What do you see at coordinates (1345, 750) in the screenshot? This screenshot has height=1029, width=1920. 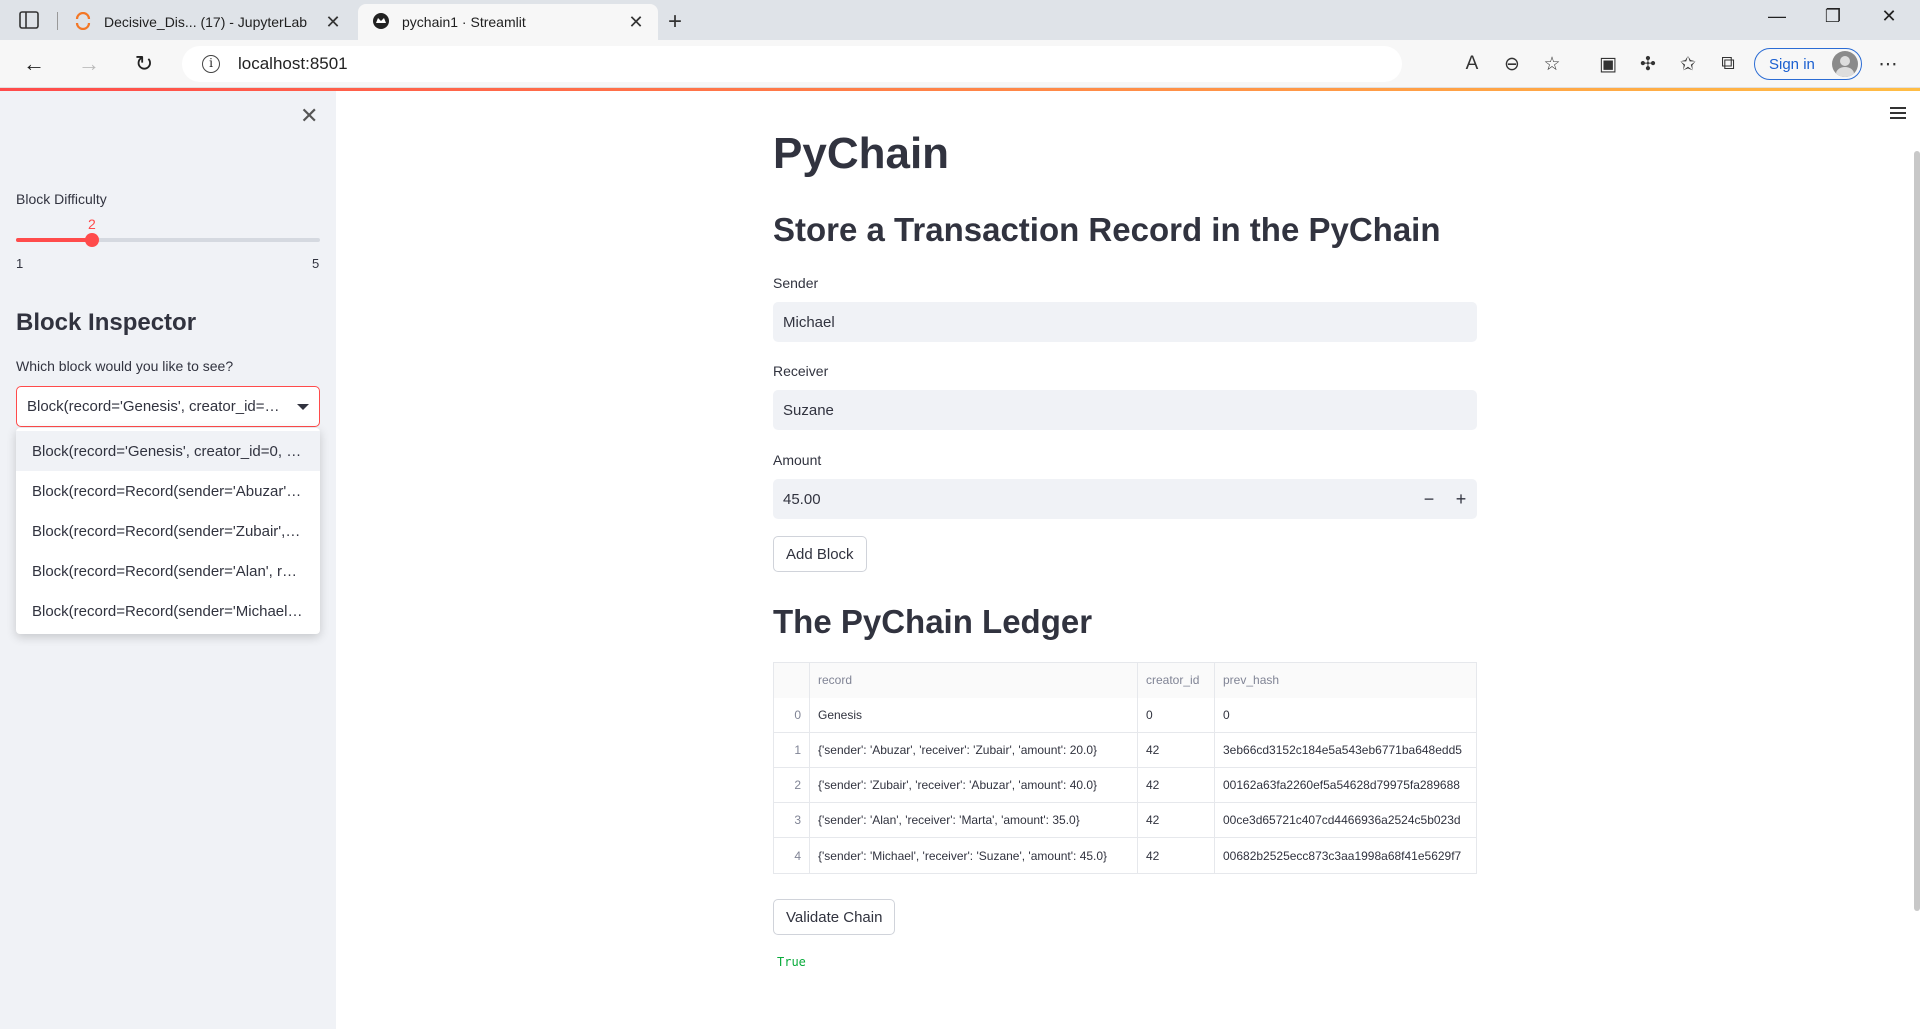 I see `hash-cell: 3eb66cd3152c184e5a543eb6771ba648edd5` at bounding box center [1345, 750].